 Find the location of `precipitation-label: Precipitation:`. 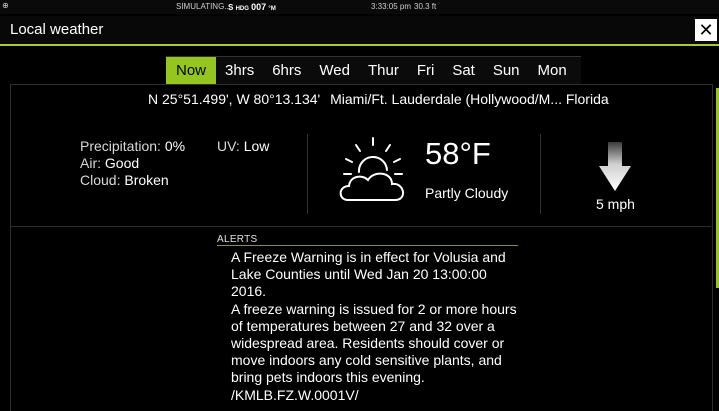

precipitation-label: Precipitation: is located at coordinates (120, 146).